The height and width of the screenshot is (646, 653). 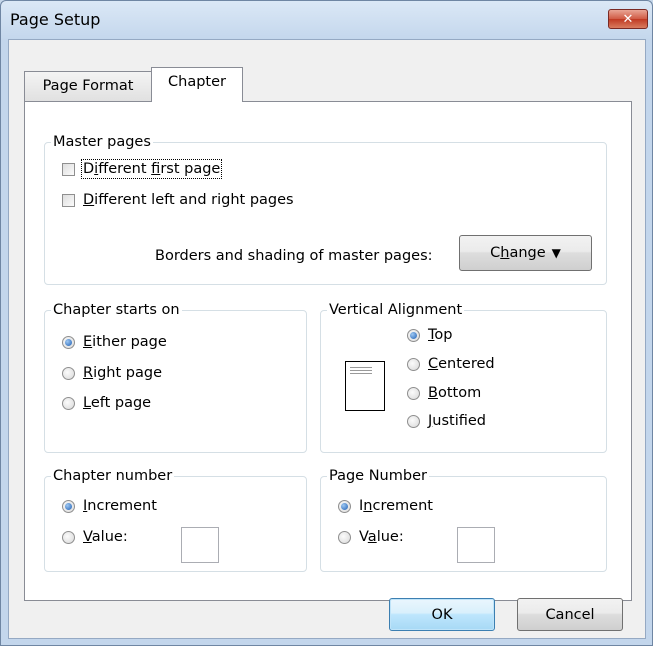 I want to click on tab-chapter: Chapter, so click(x=197, y=84).